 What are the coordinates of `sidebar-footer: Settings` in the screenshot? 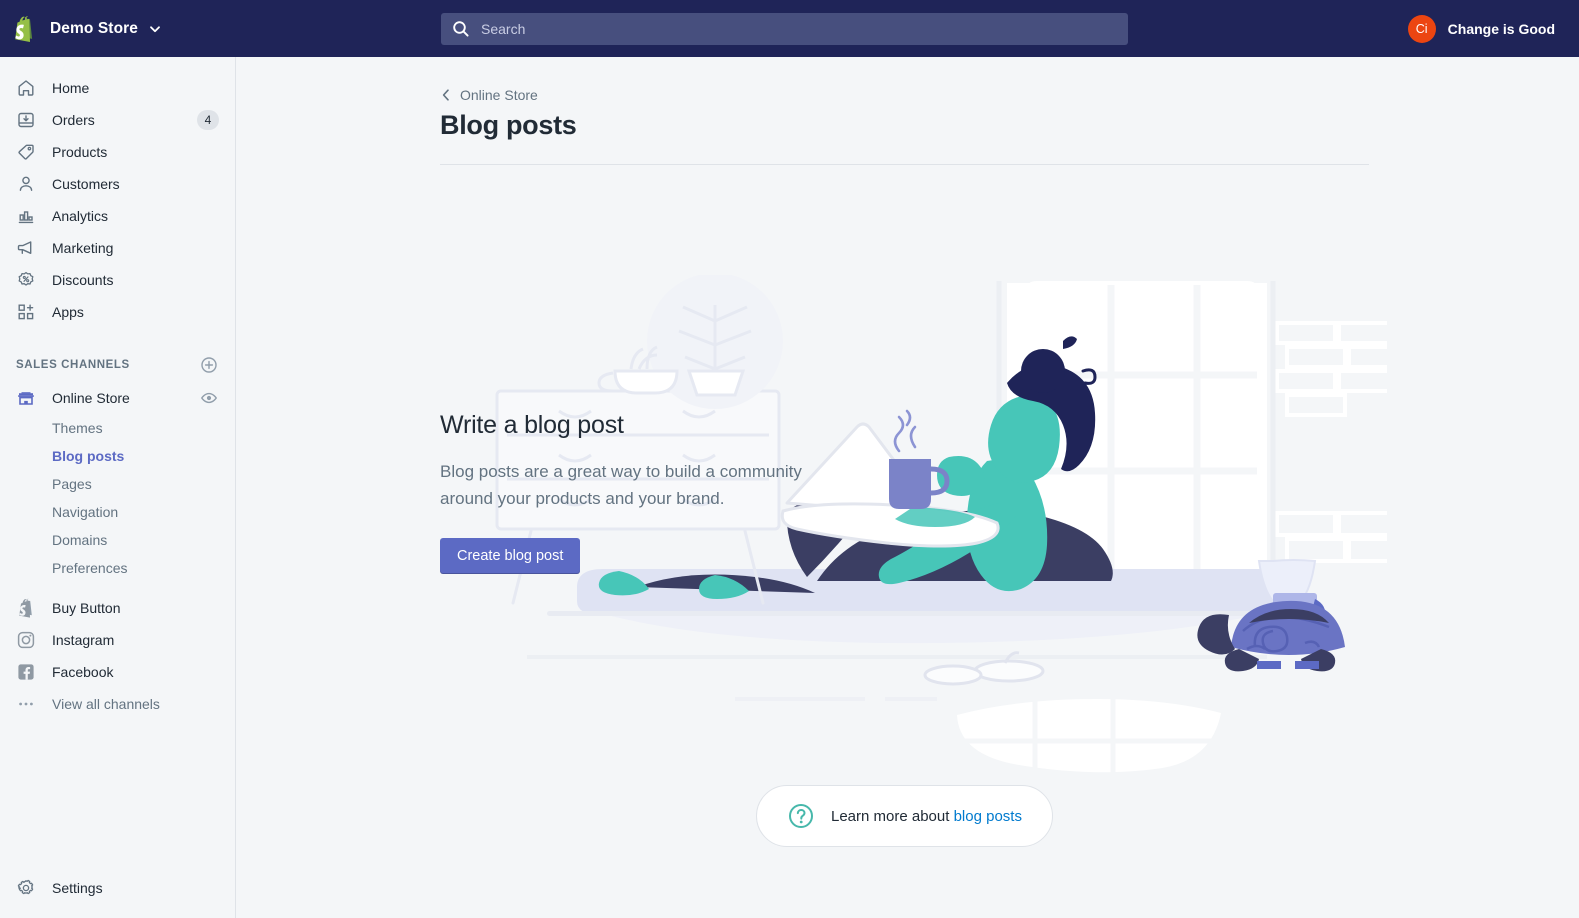 It's located at (117, 895).